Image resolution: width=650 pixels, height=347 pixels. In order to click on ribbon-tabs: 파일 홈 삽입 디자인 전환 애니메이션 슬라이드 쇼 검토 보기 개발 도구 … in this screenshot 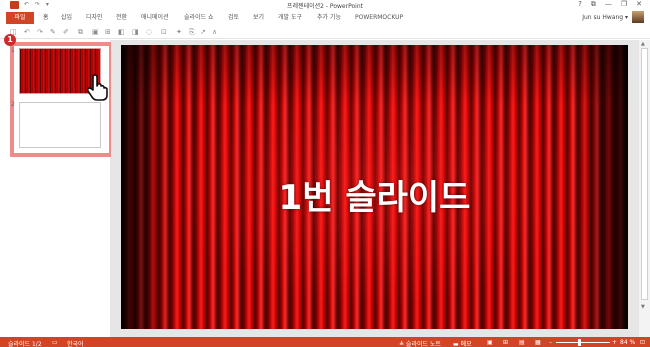, I will do `click(325, 17)`.